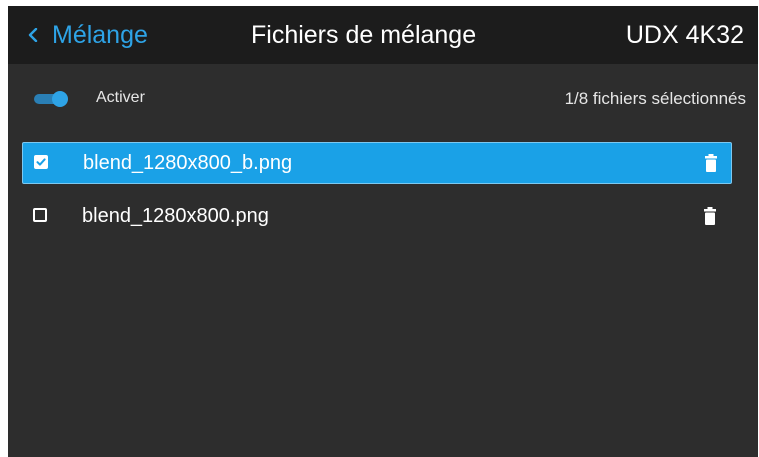 This screenshot has height=457, width=759. What do you see at coordinates (655, 98) in the screenshot?
I see `selection-count: 1/8 fichiers sélectionnés` at bounding box center [655, 98].